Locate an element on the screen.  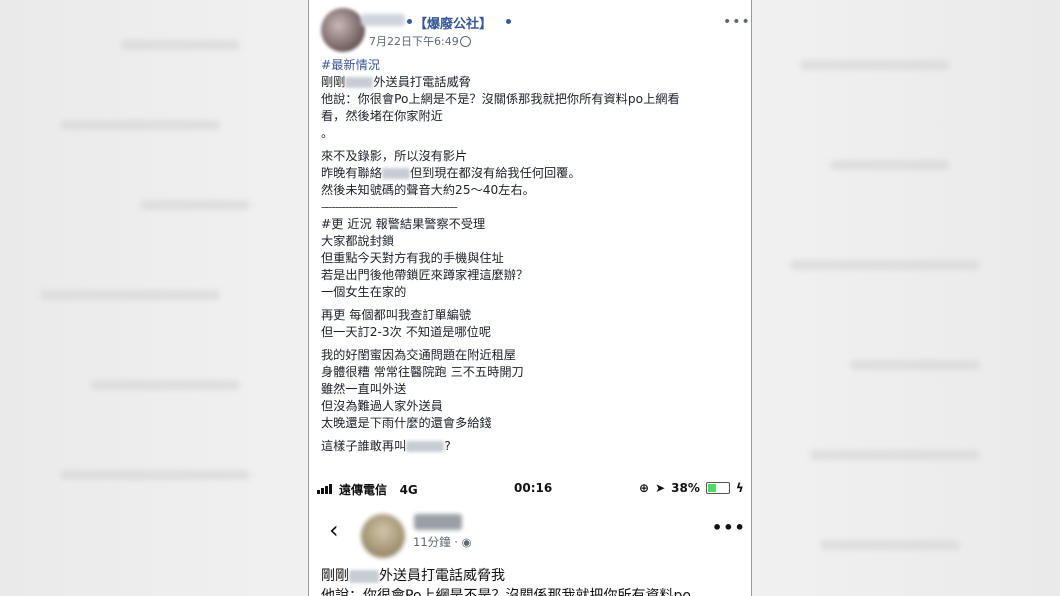
signal-icon is located at coordinates (324, 489).